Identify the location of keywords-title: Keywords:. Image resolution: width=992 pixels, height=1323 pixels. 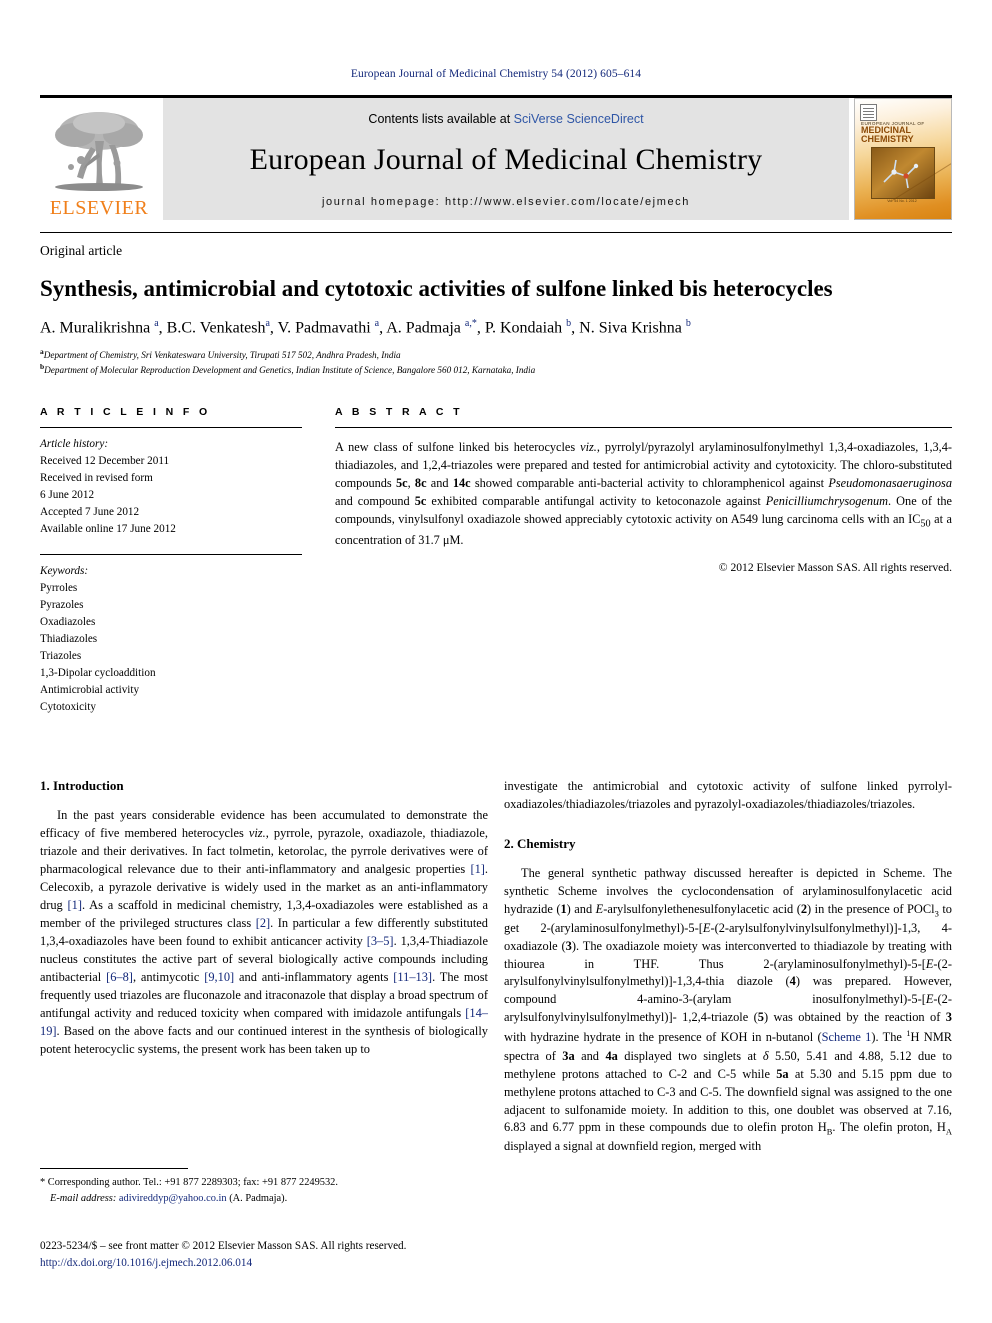
(64, 570).